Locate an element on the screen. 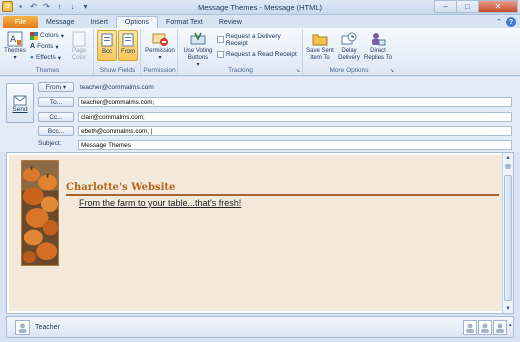  from-button: From ▾ is located at coordinates (56, 87).